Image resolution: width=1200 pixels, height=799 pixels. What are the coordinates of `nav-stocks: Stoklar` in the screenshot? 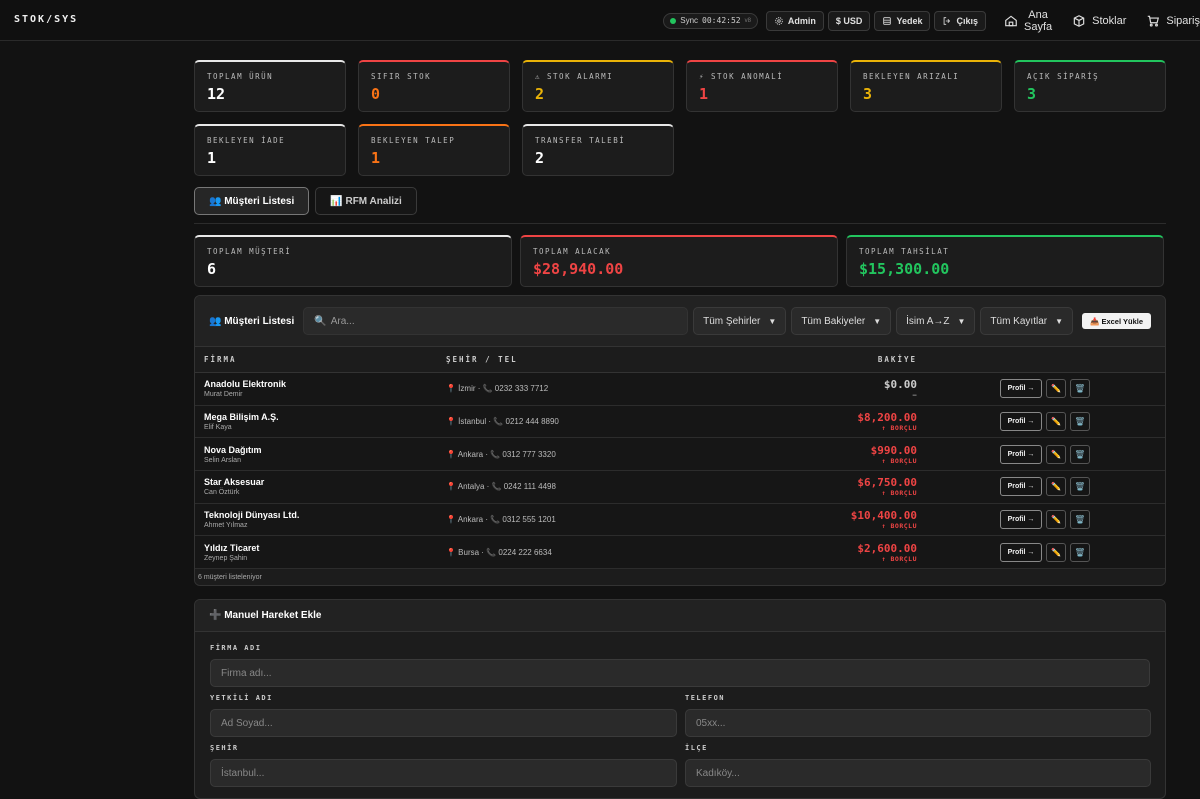 It's located at (1099, 21).